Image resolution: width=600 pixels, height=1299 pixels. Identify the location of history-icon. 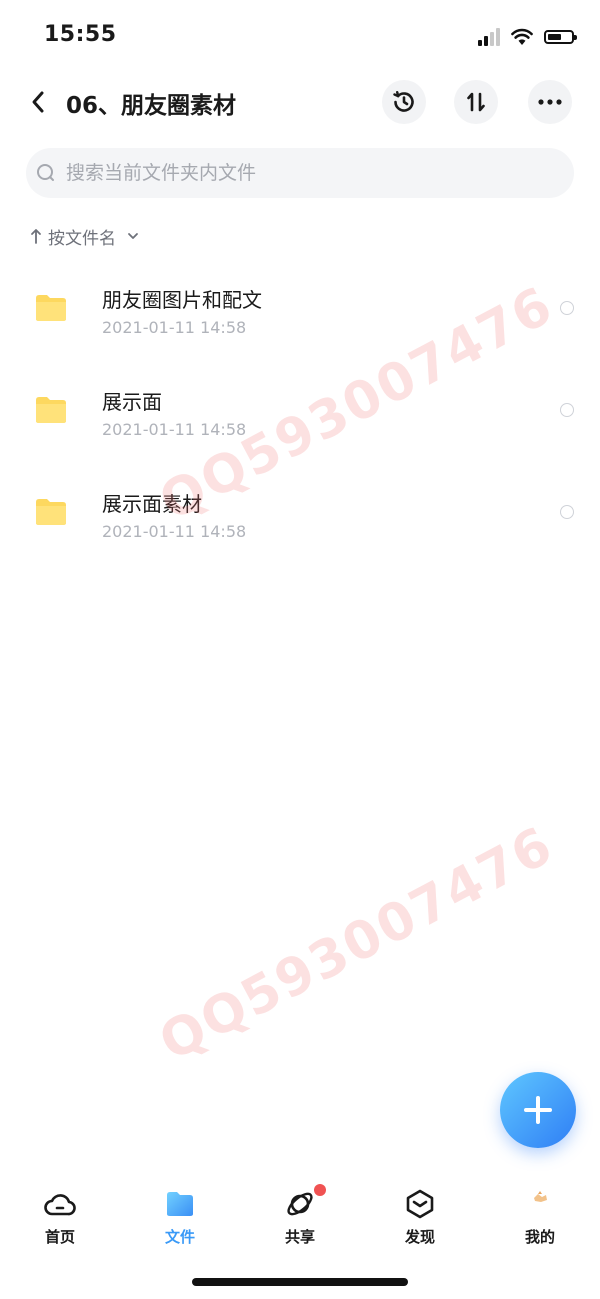
(403, 101).